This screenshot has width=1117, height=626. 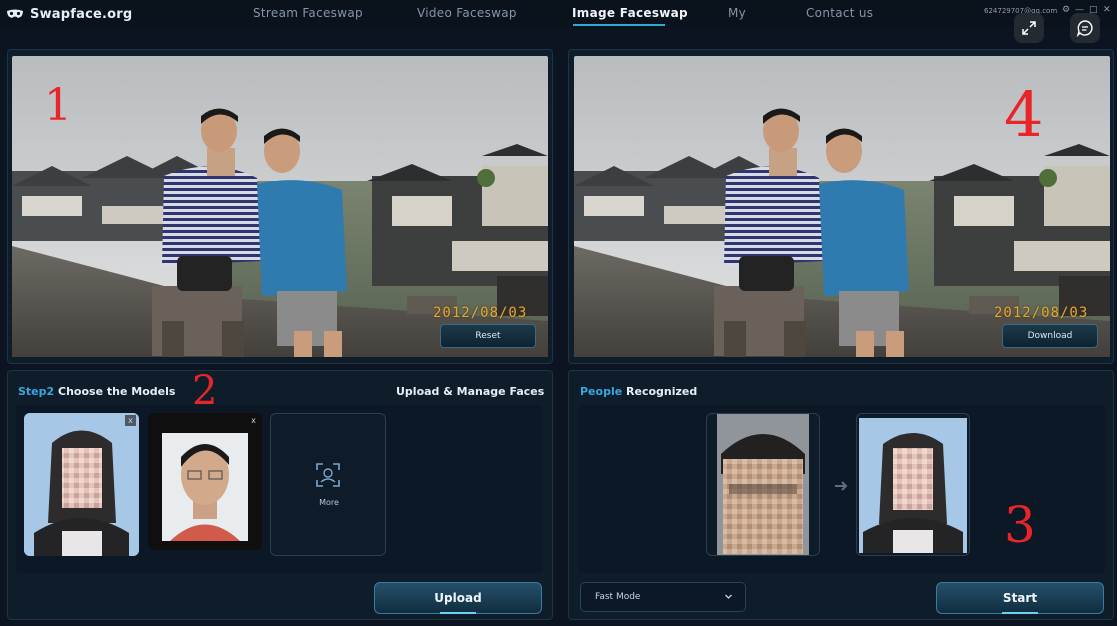 I want to click on chat-icon, so click(x=1084, y=28).